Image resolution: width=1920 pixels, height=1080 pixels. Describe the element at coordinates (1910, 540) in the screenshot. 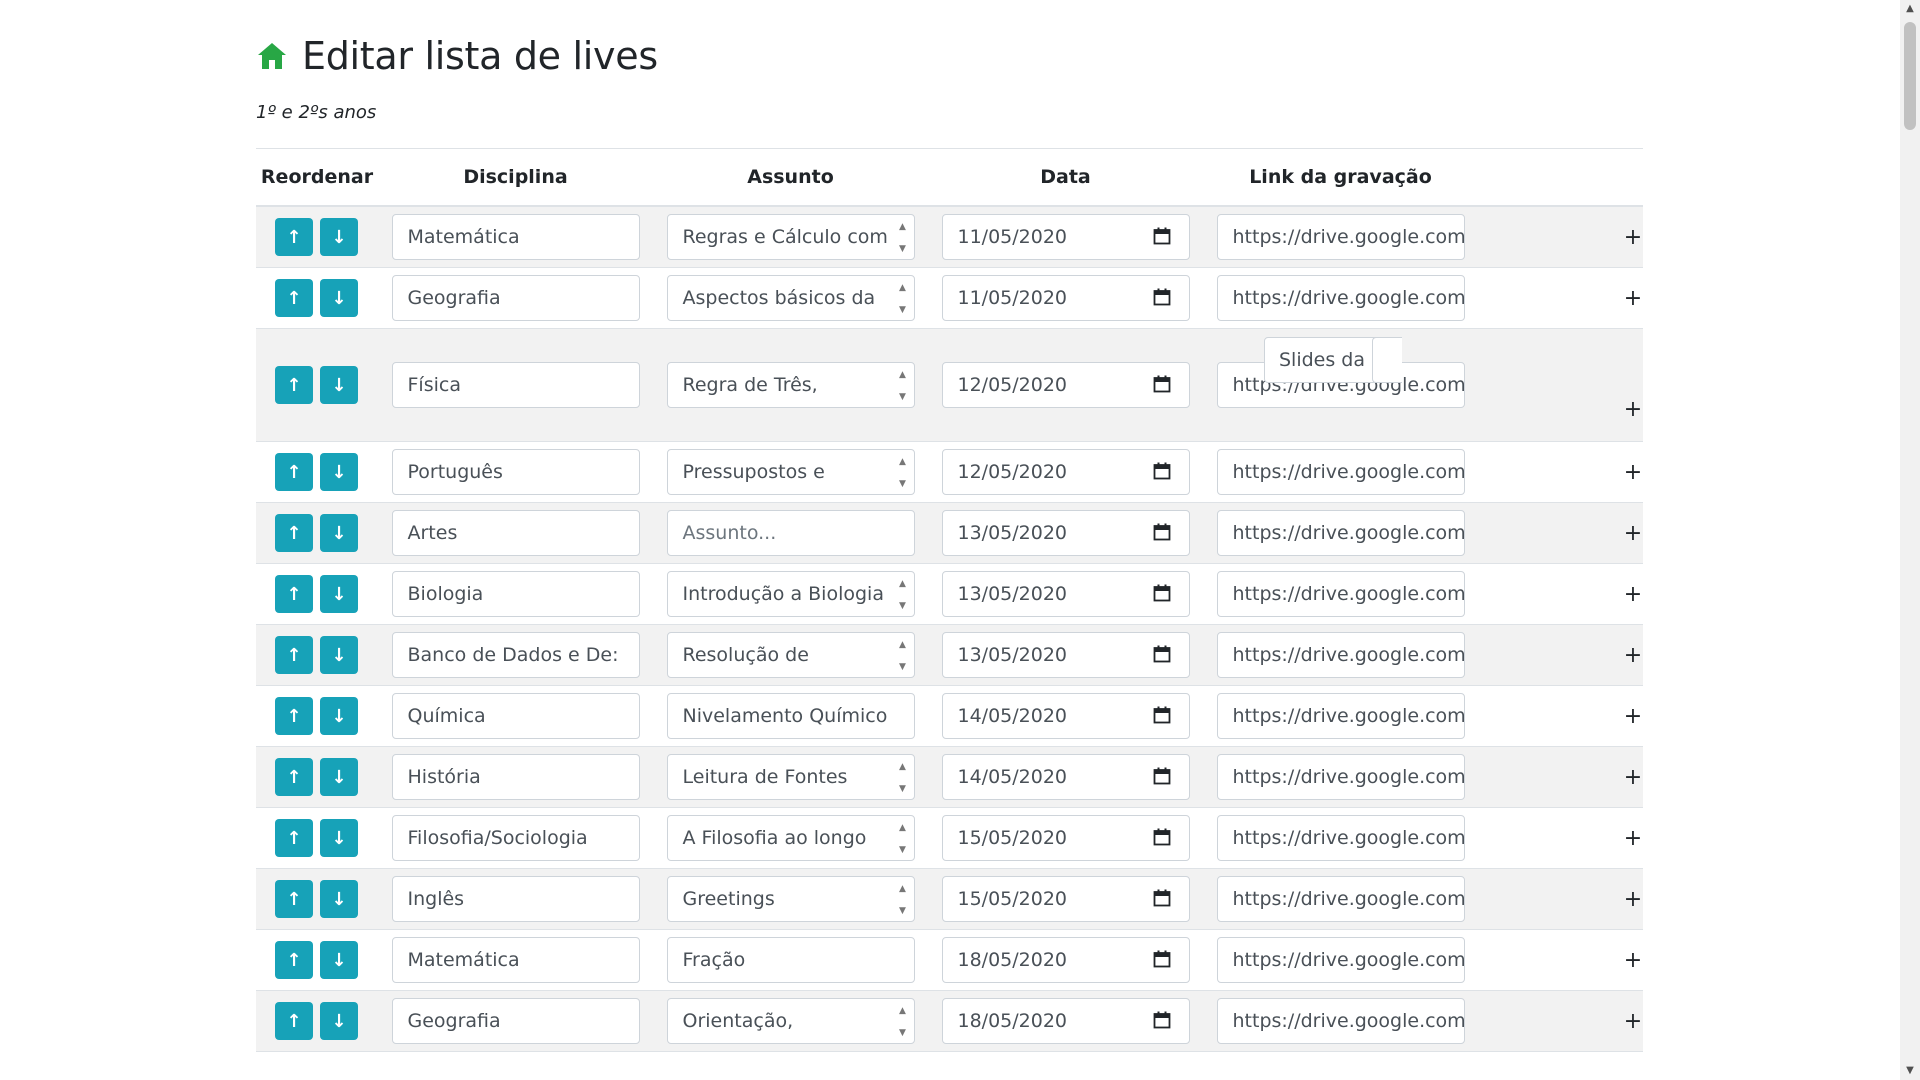

I see `scrollbar: ▲ ▼` at that location.